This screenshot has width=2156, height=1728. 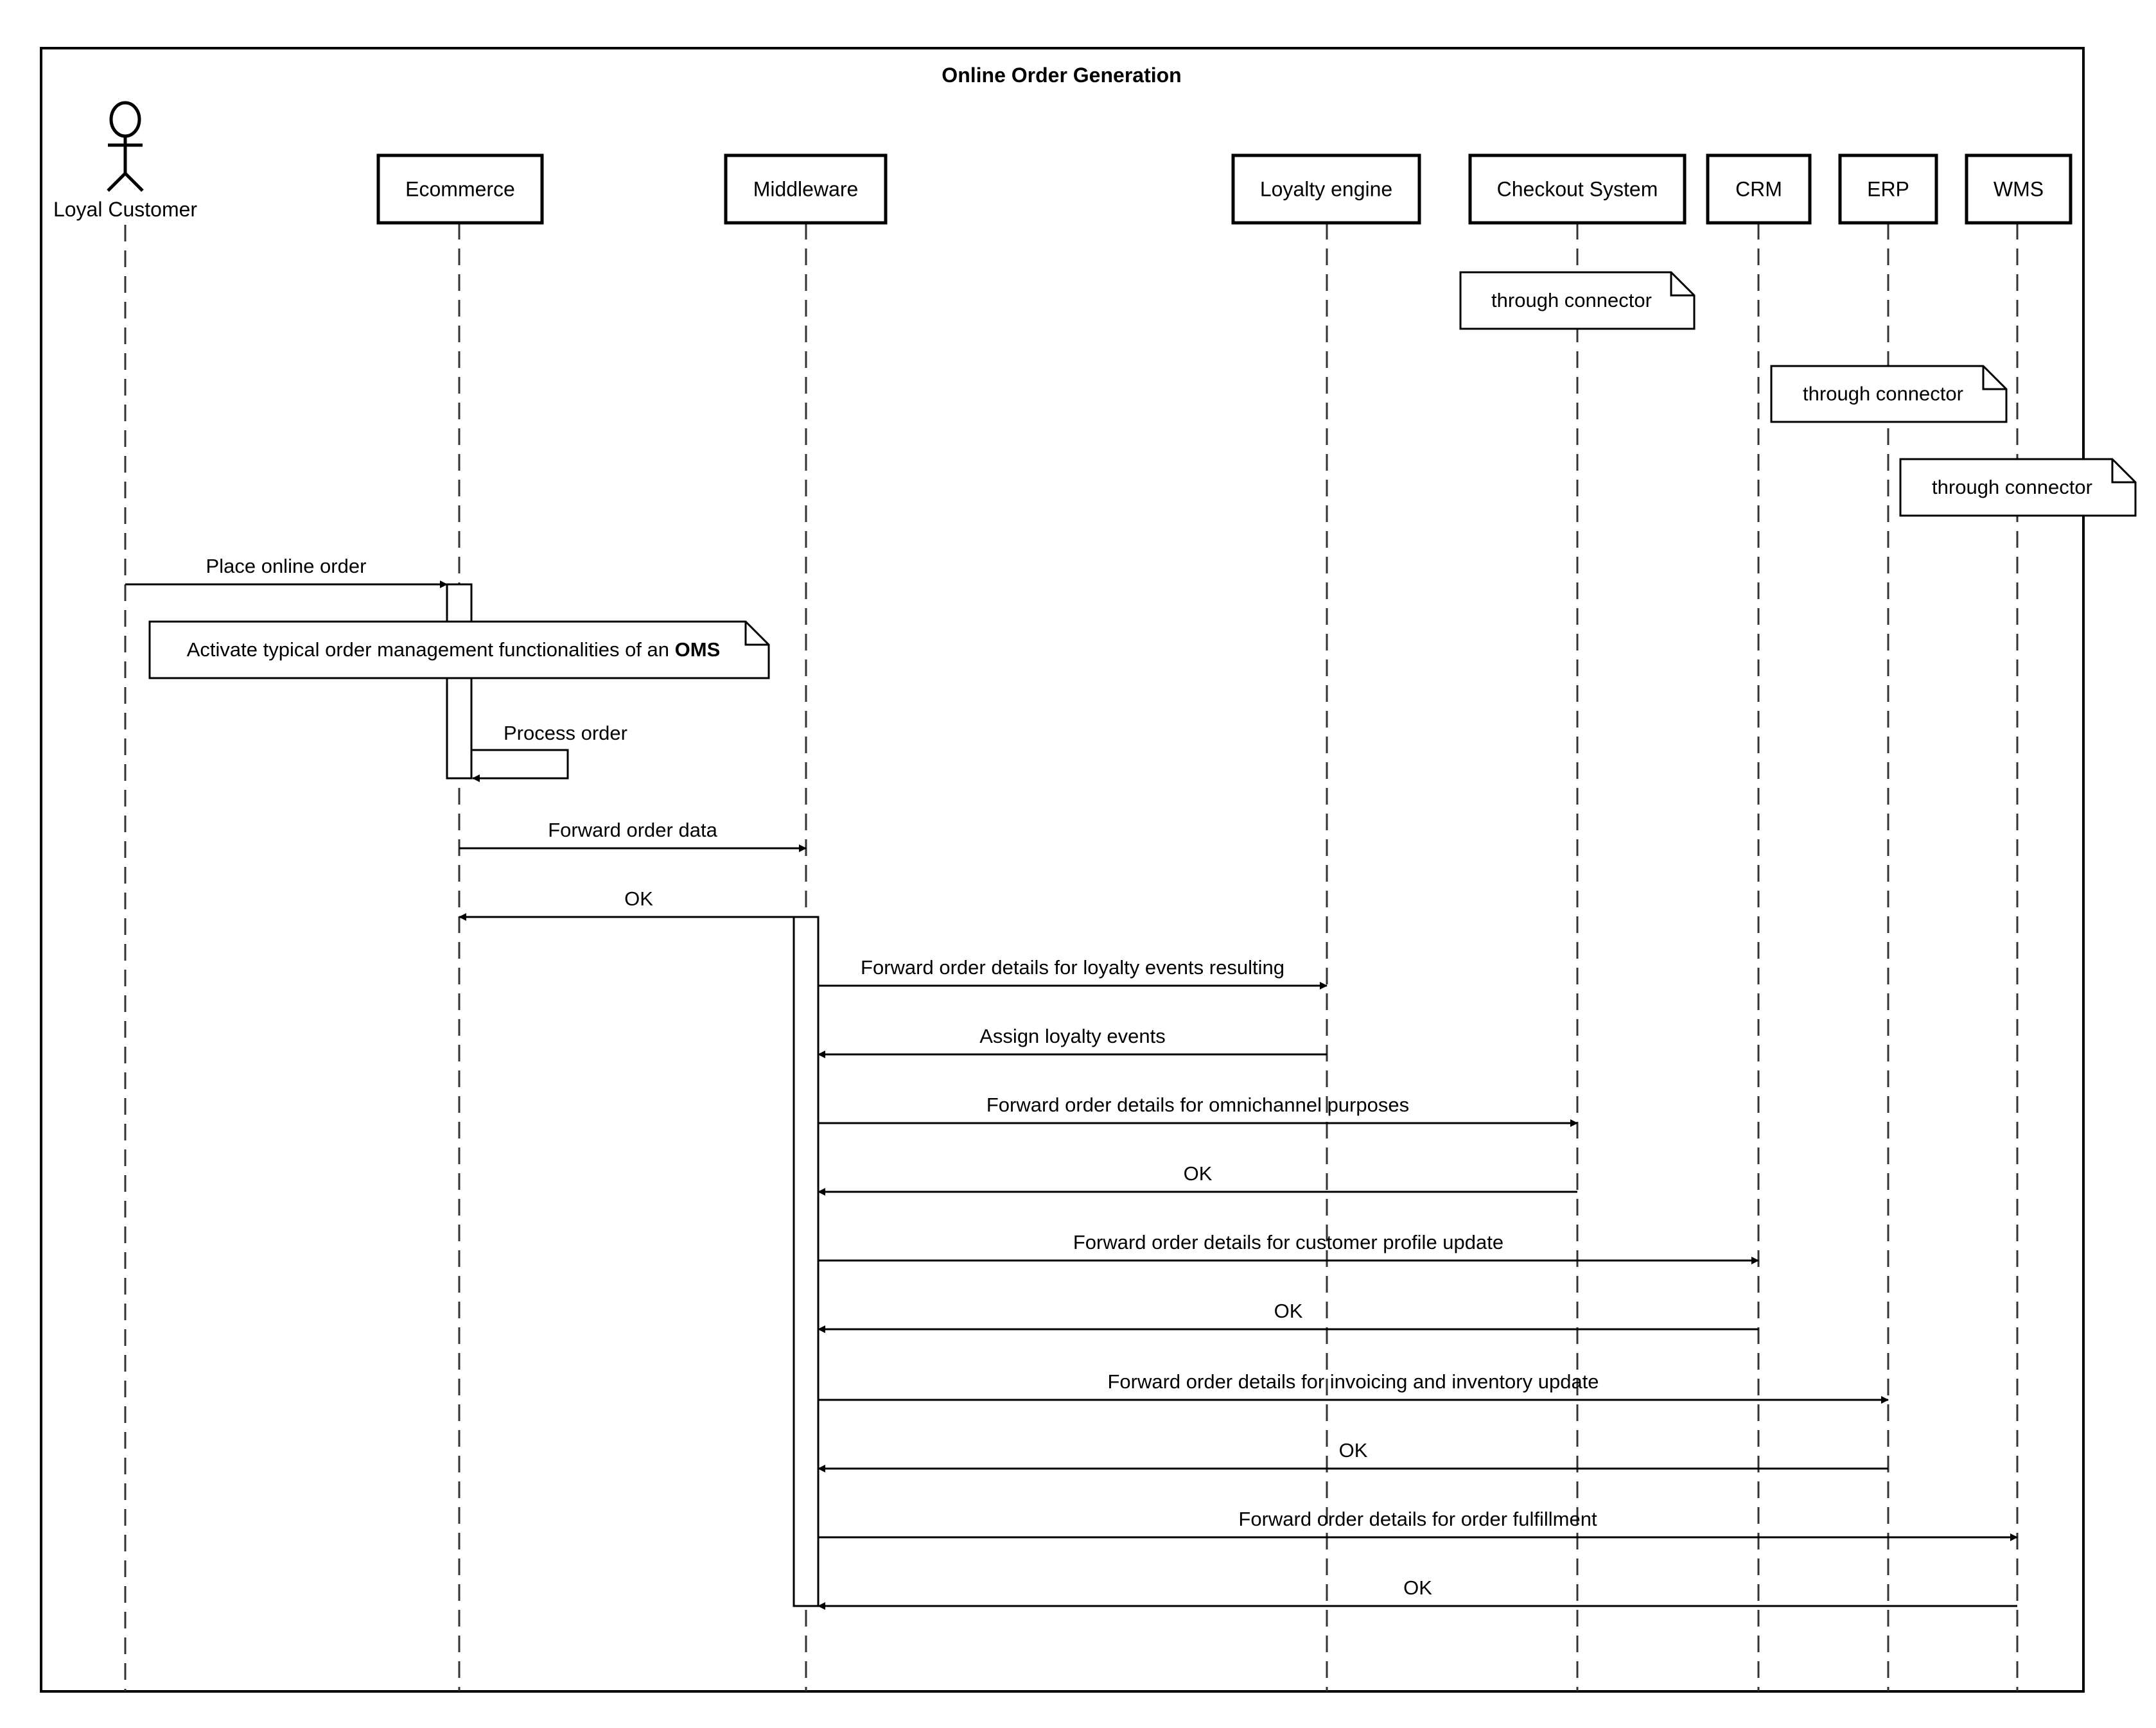 I want to click on participant-crm: CRM, so click(x=1759, y=189).